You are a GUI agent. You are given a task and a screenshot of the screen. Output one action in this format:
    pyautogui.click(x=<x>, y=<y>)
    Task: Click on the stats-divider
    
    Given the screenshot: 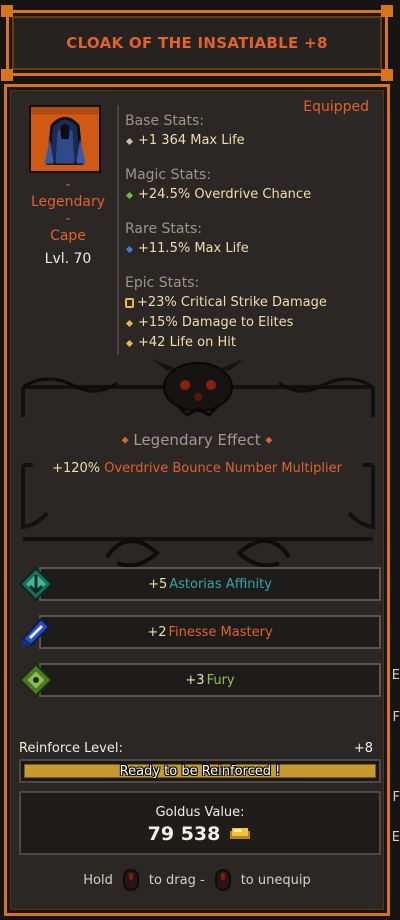 What is the action you would take?
    pyautogui.click(x=118, y=230)
    